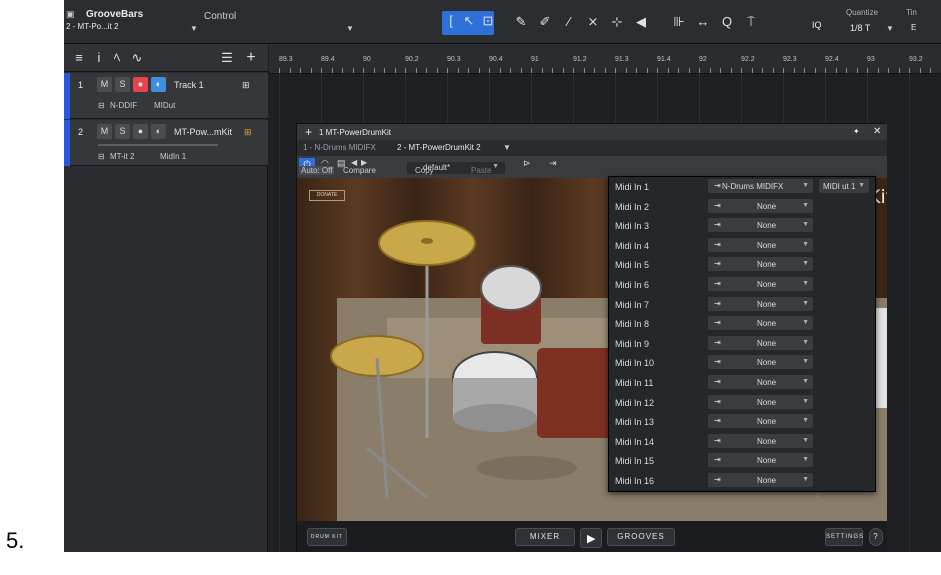  I want to click on close-icon: ✕, so click(877, 131).